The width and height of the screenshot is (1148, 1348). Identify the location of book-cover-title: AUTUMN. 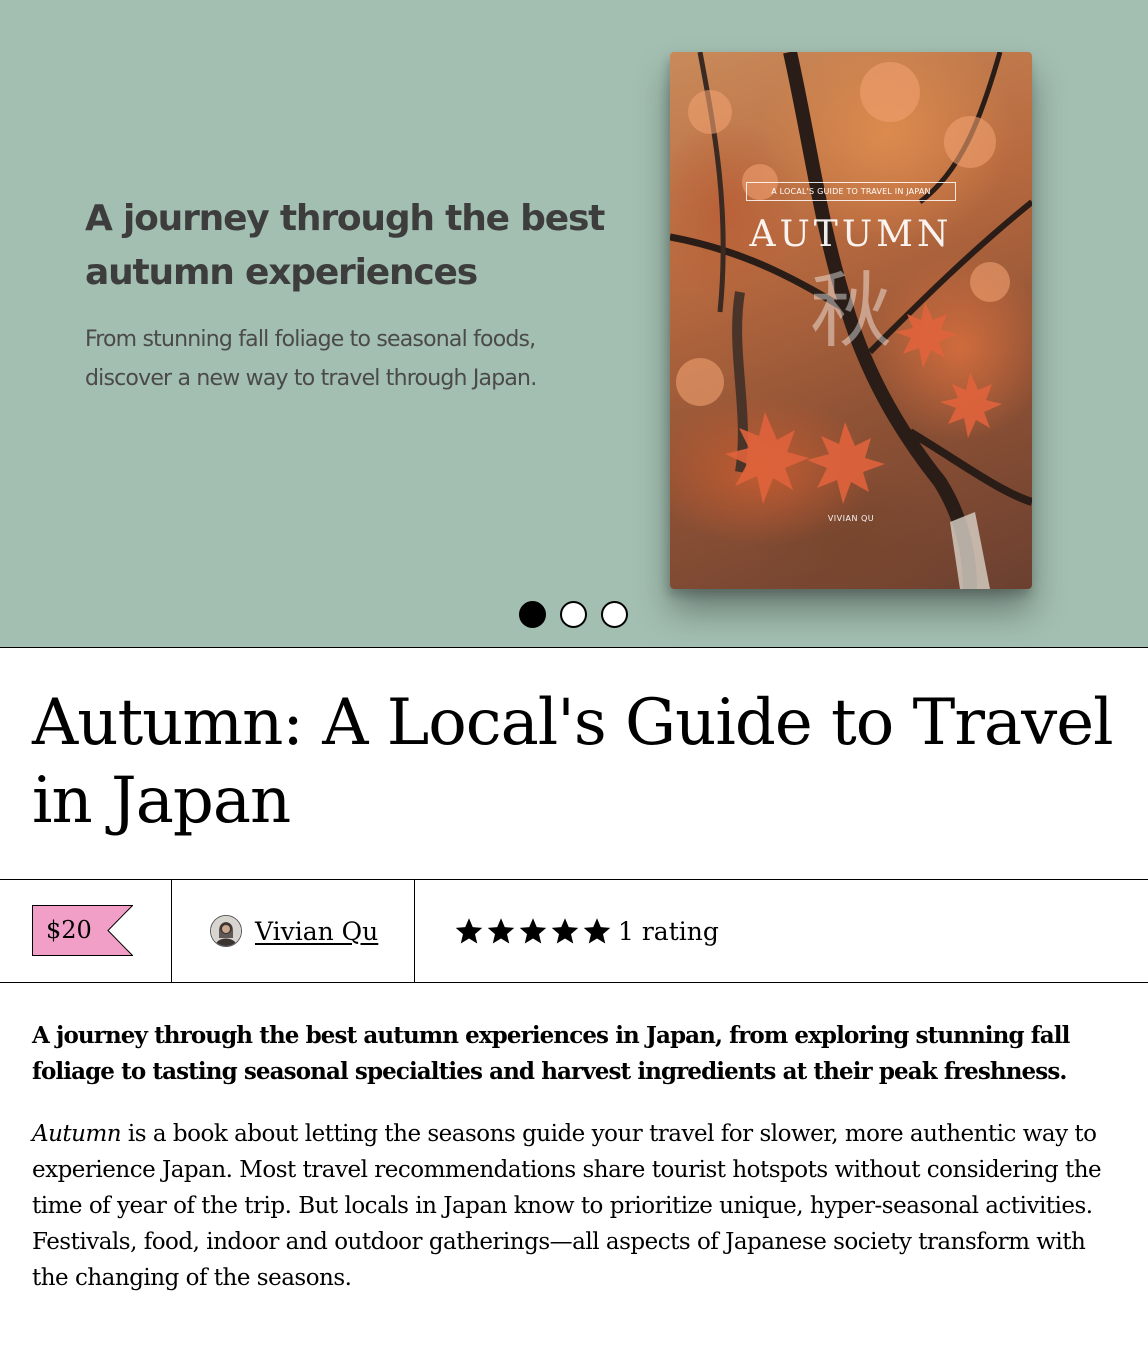
(851, 234).